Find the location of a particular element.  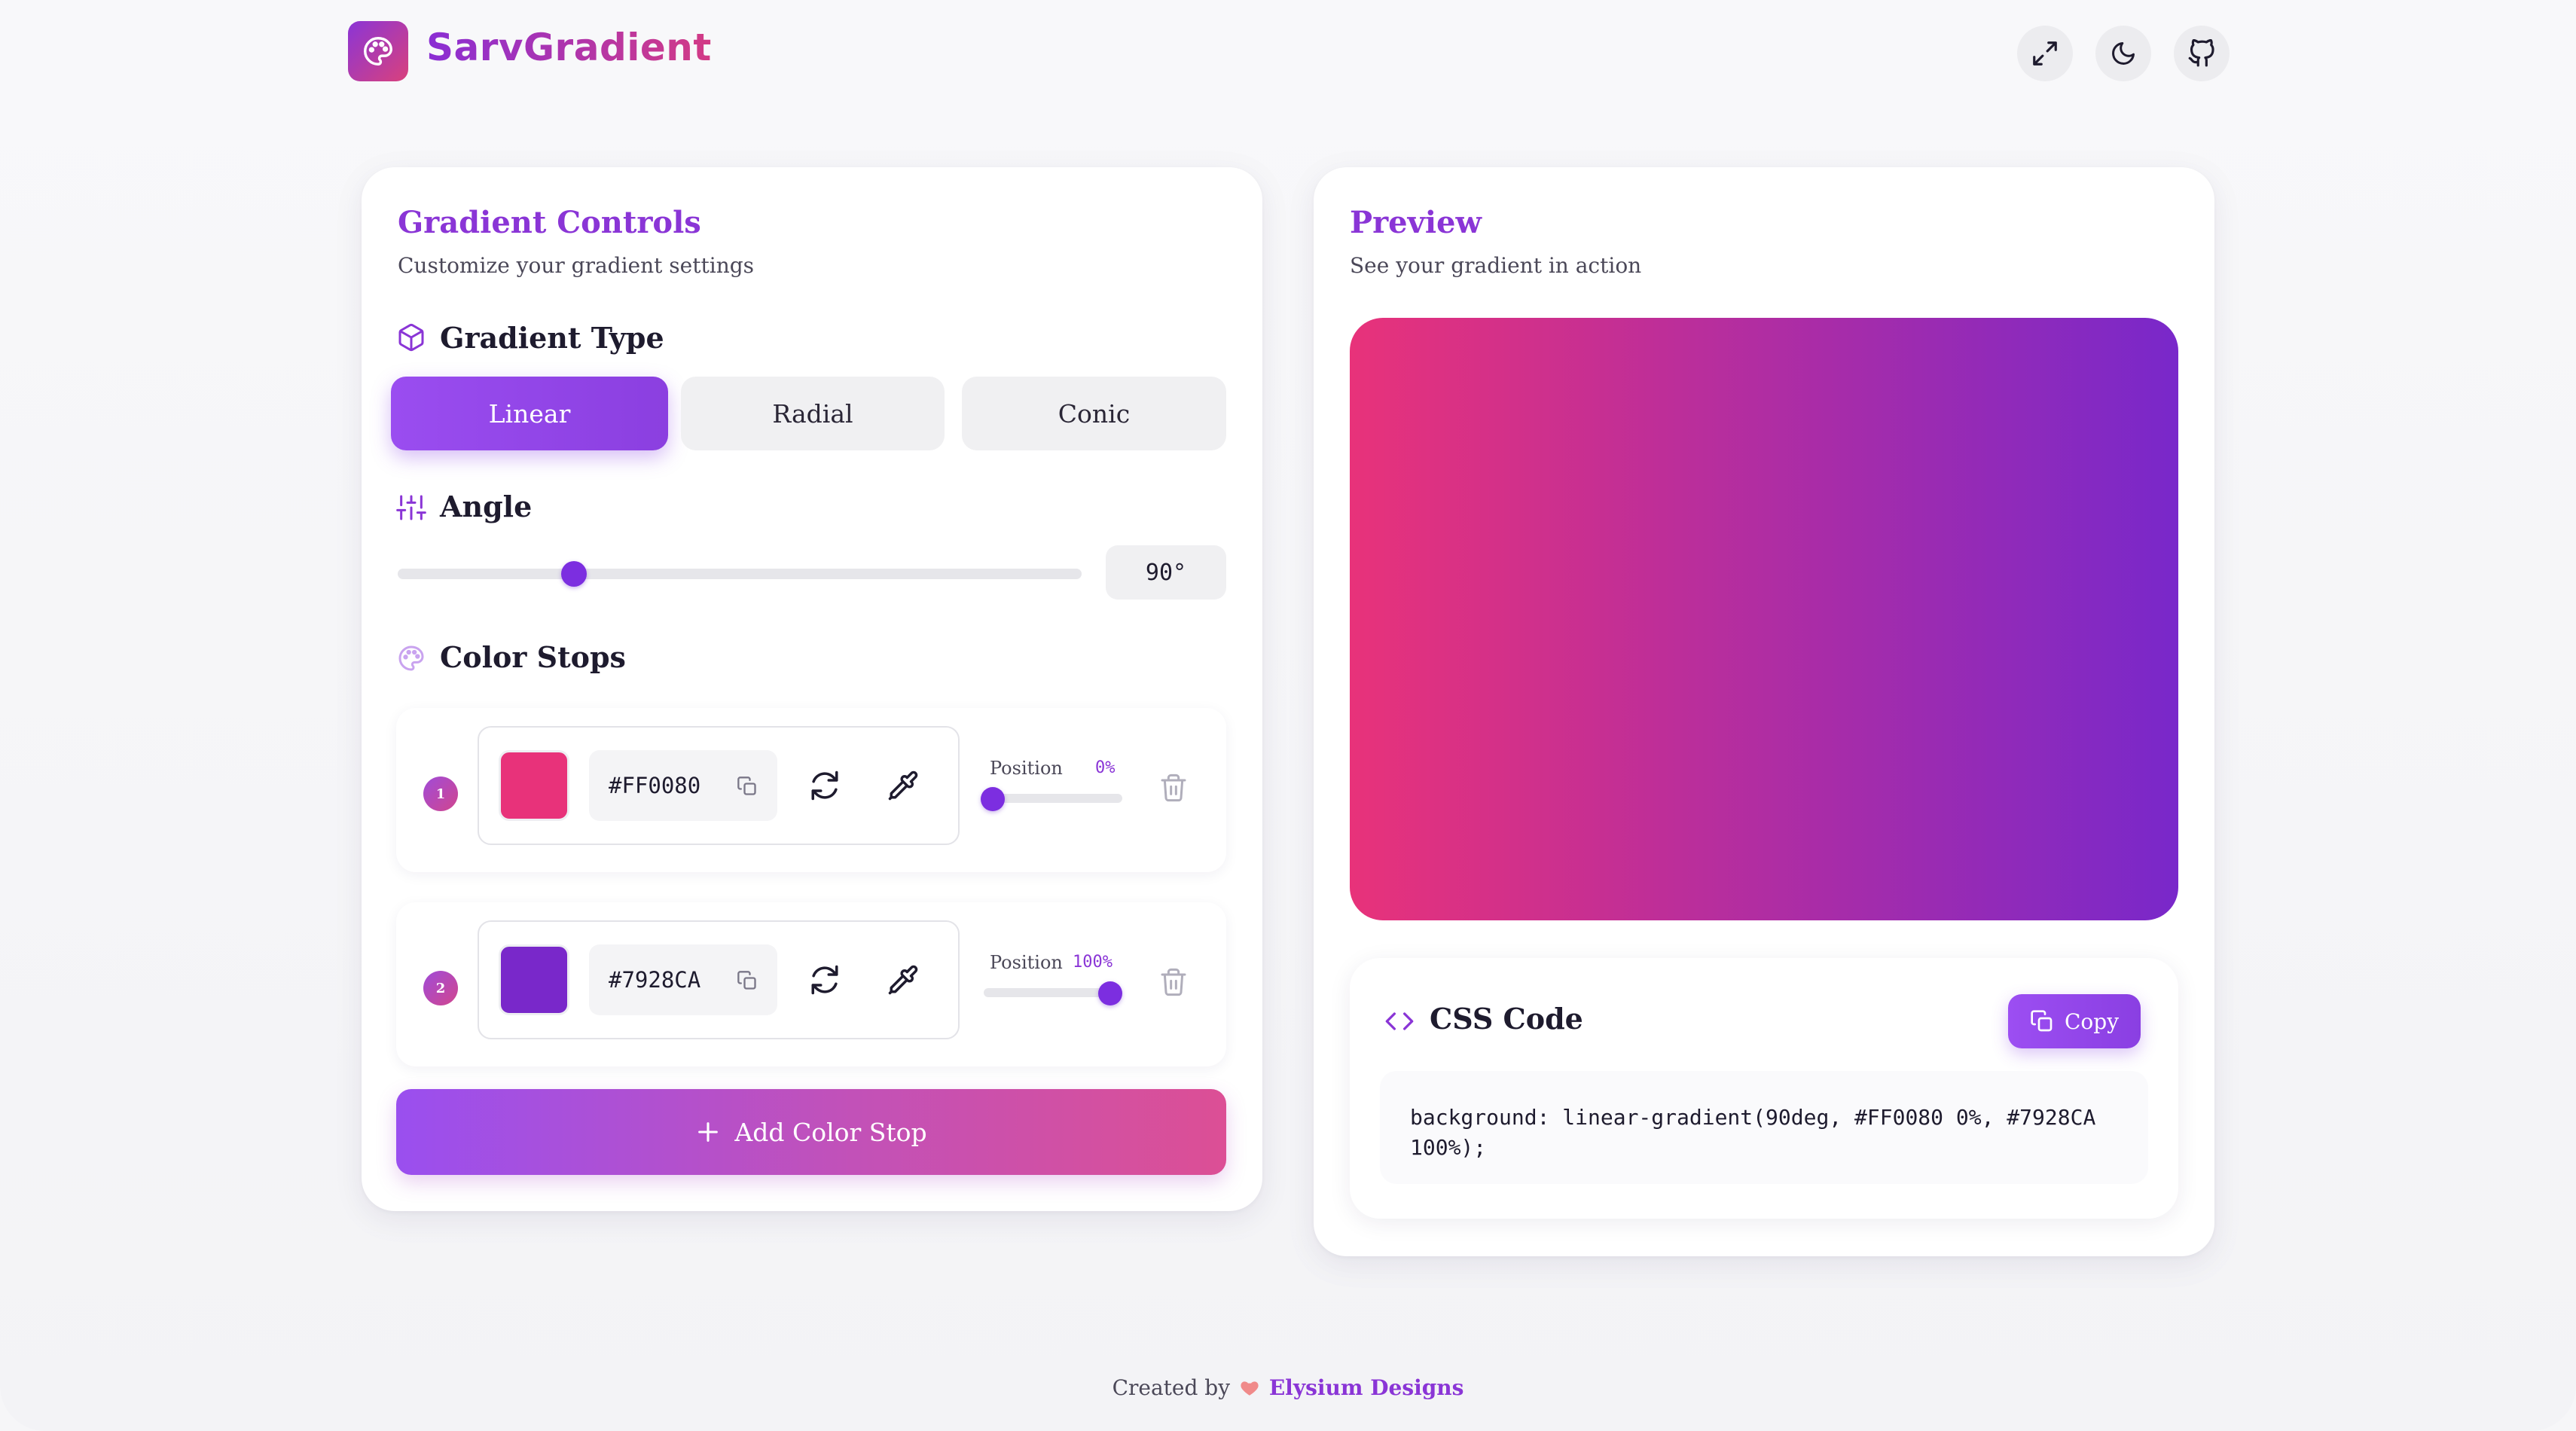

css-code-title: CSS Code is located at coordinates (1507, 1019).